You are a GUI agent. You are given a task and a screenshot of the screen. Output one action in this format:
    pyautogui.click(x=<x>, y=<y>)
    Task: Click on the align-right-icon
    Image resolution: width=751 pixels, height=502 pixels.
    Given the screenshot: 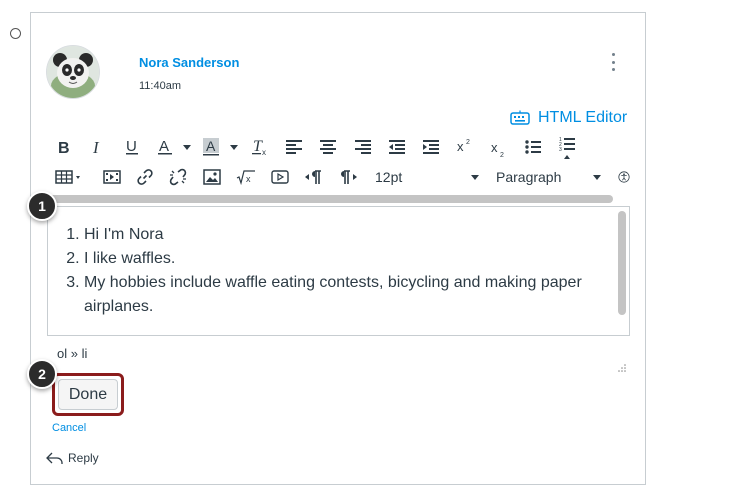 What is the action you would take?
    pyautogui.click(x=363, y=147)
    